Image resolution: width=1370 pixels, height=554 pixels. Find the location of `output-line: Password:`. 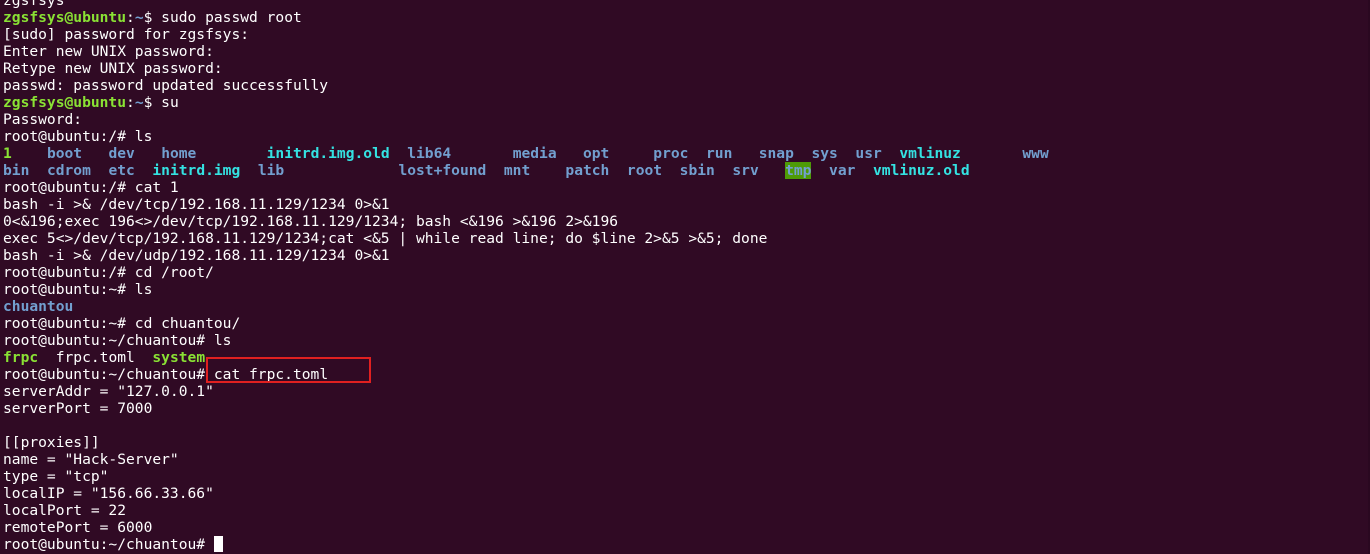

output-line: Password: is located at coordinates (43, 119).